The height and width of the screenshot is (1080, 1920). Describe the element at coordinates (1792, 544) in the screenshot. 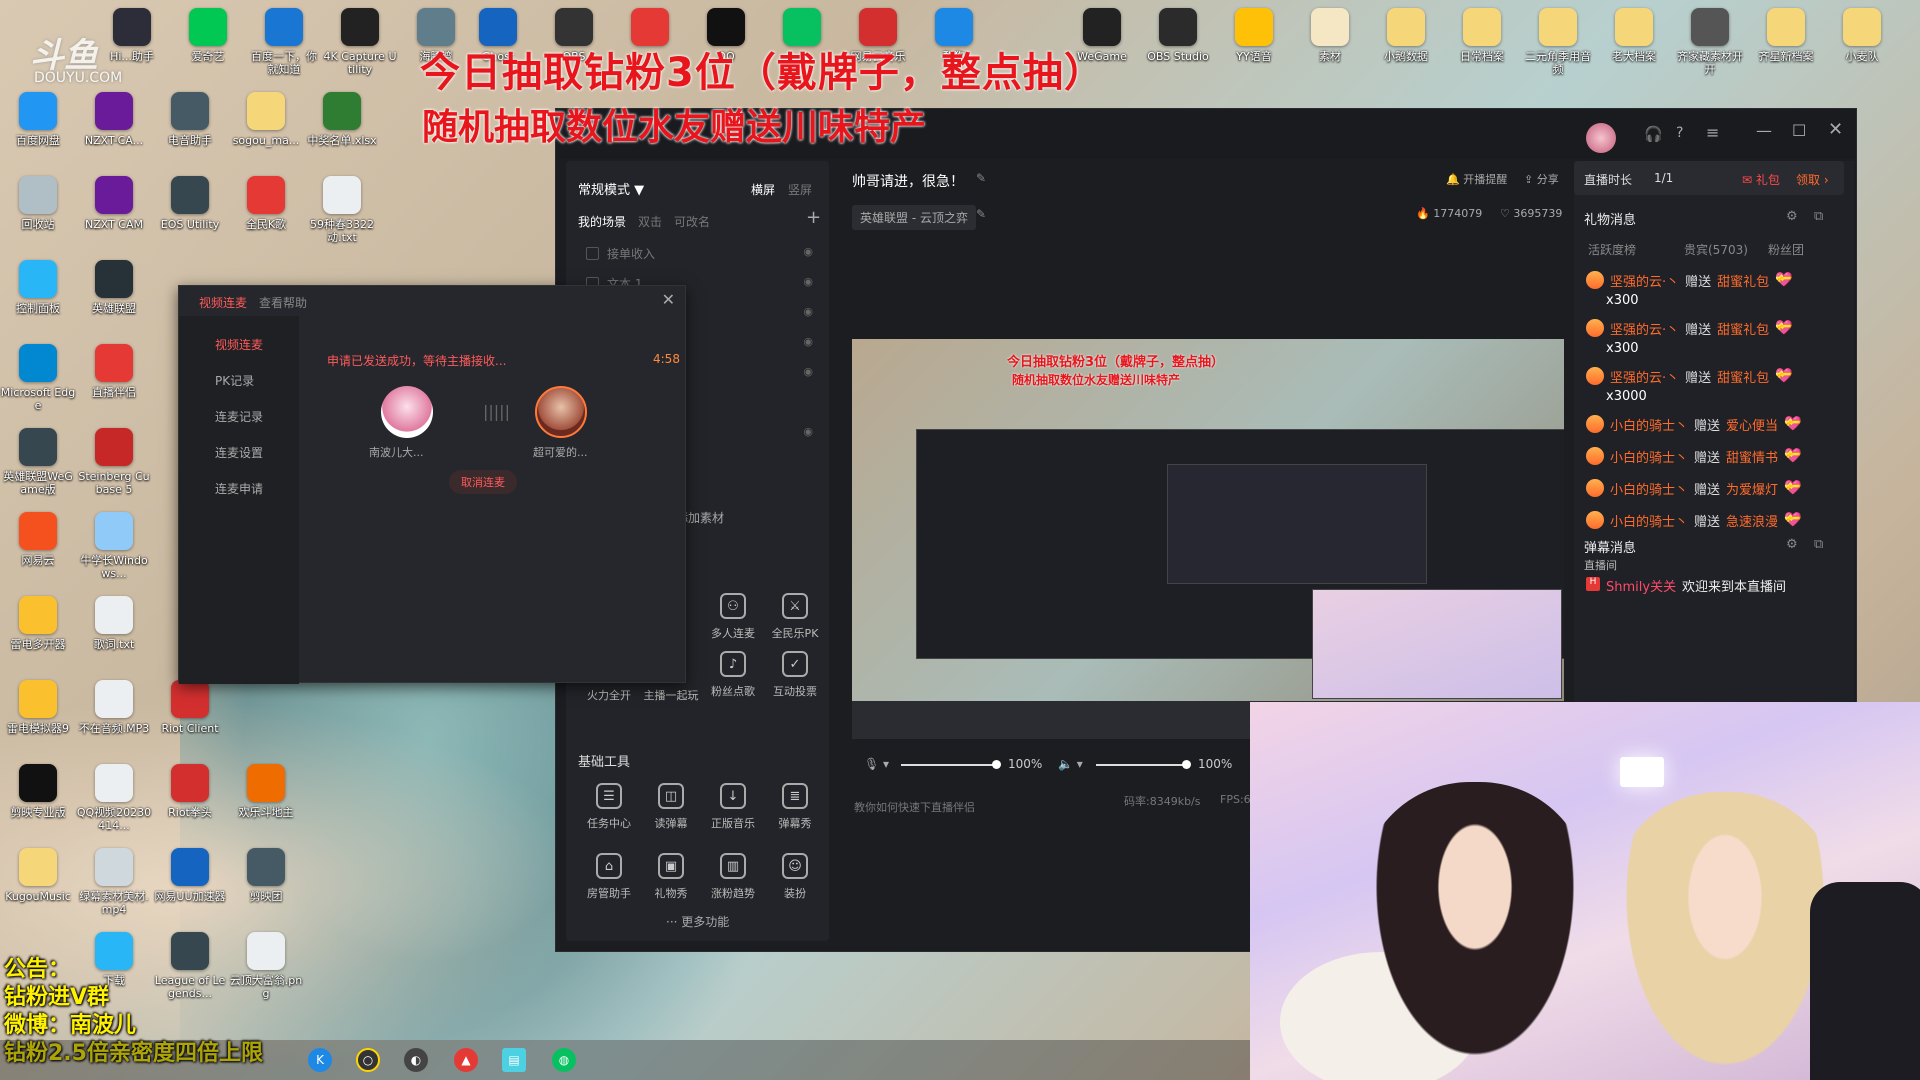

I see `danmu-settings-icon: ⚙` at that location.